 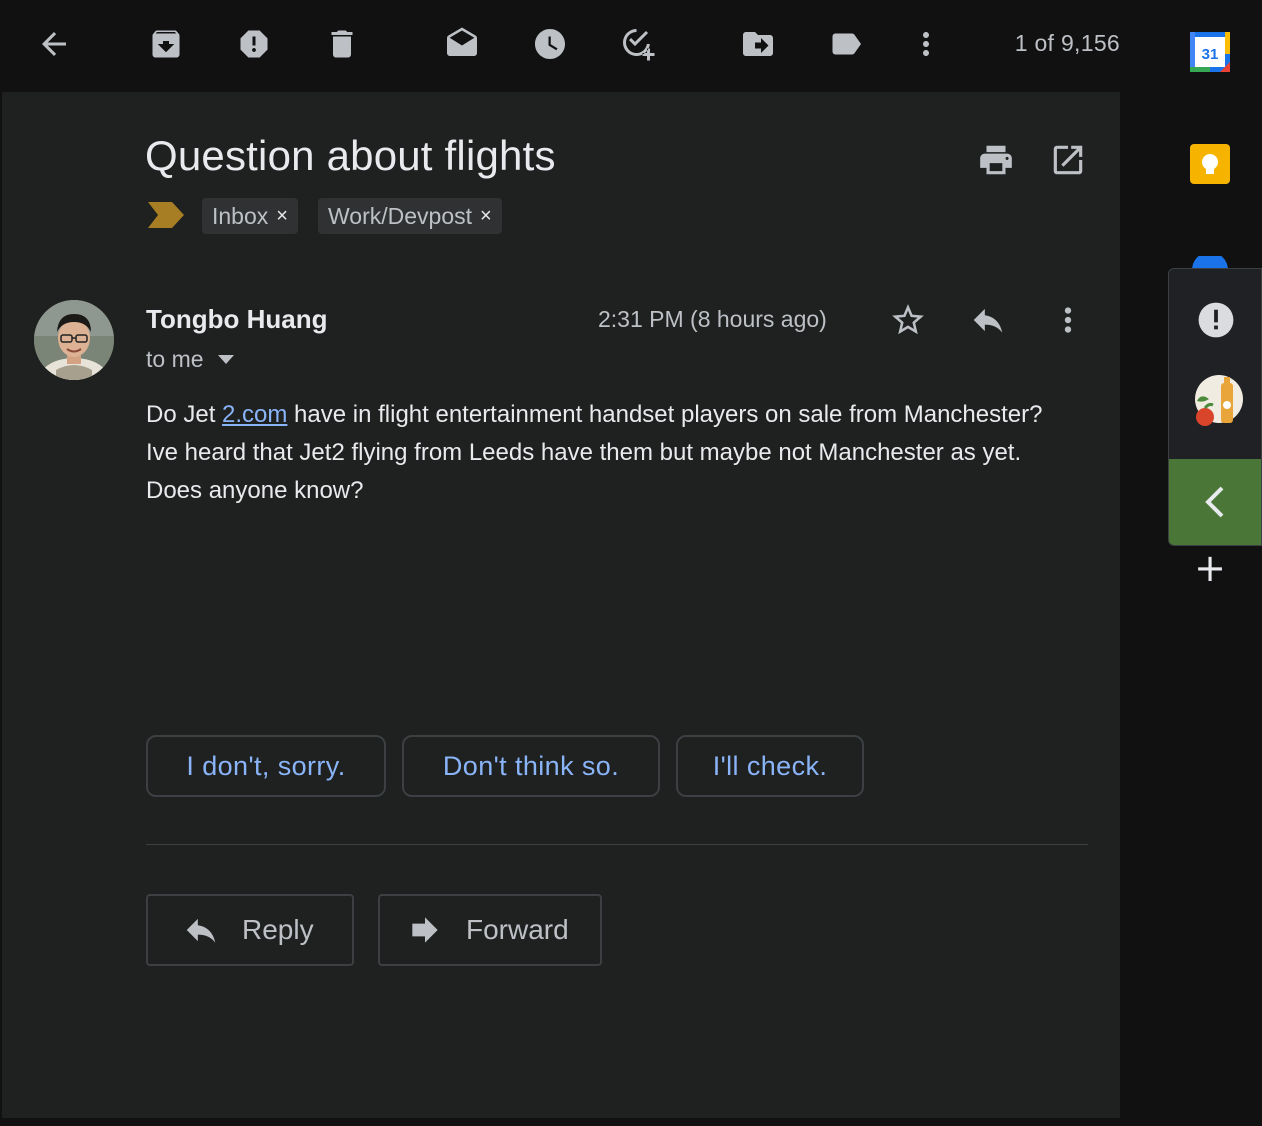 I want to click on recipient-details: to me, so click(x=190, y=359).